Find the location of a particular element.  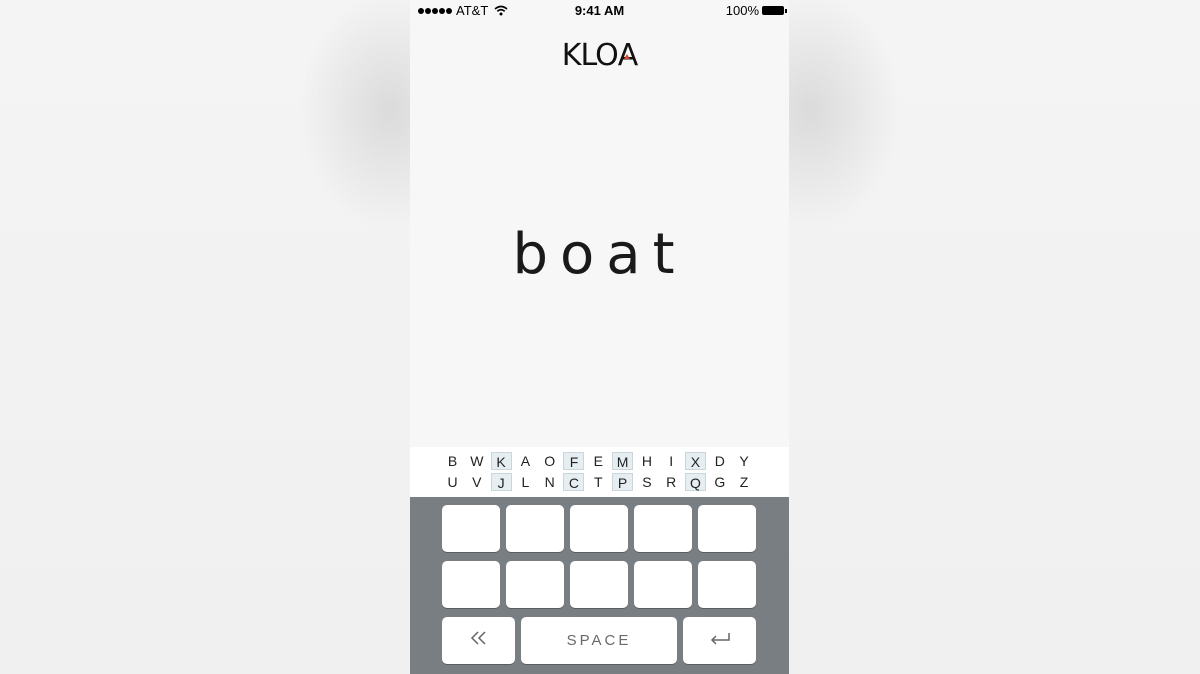

letter-tile: Q is located at coordinates (695, 482).